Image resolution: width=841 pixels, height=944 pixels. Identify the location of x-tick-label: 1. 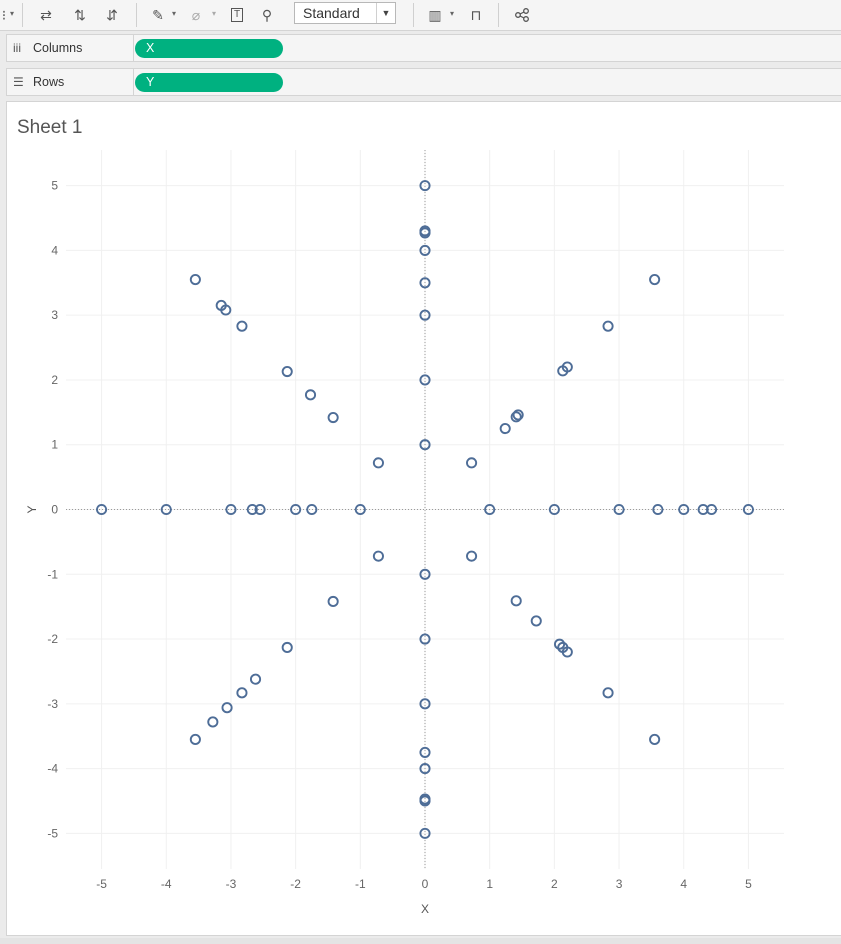
(489, 884).